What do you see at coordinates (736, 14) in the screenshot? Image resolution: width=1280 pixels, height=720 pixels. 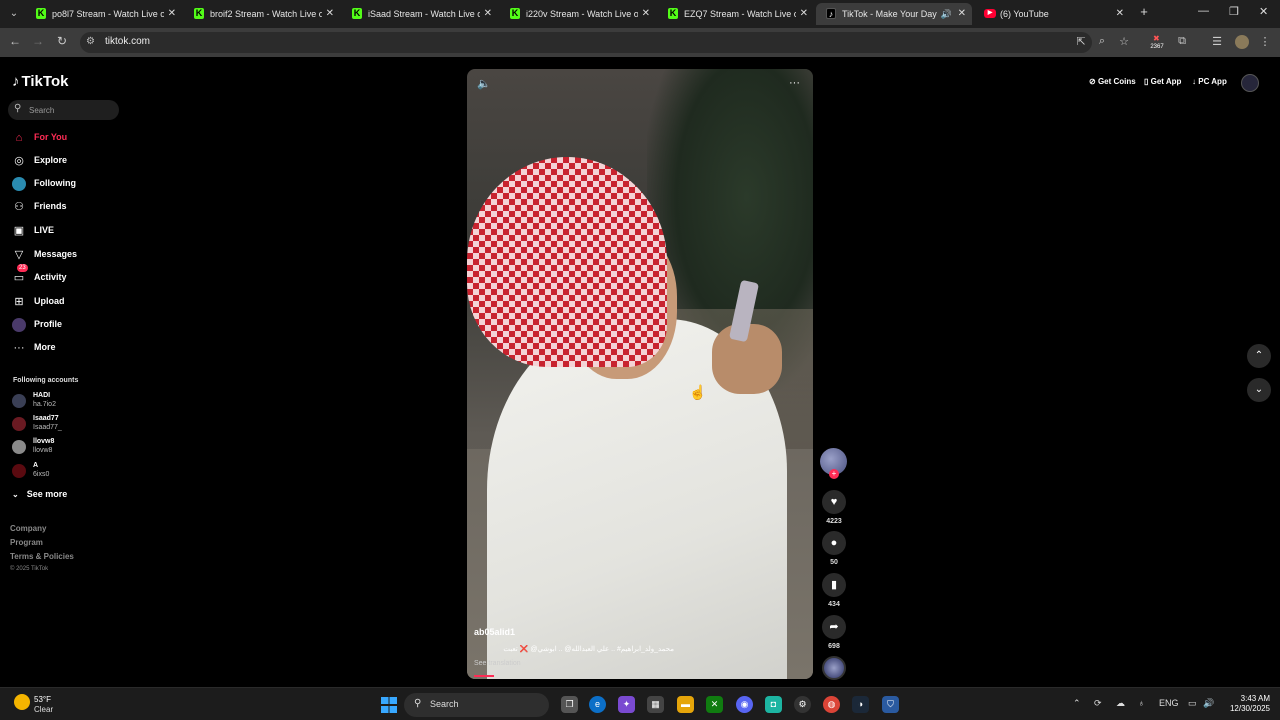 I see `browser-tab: K EZQ7 Stream - Watch Live on K ✕` at bounding box center [736, 14].